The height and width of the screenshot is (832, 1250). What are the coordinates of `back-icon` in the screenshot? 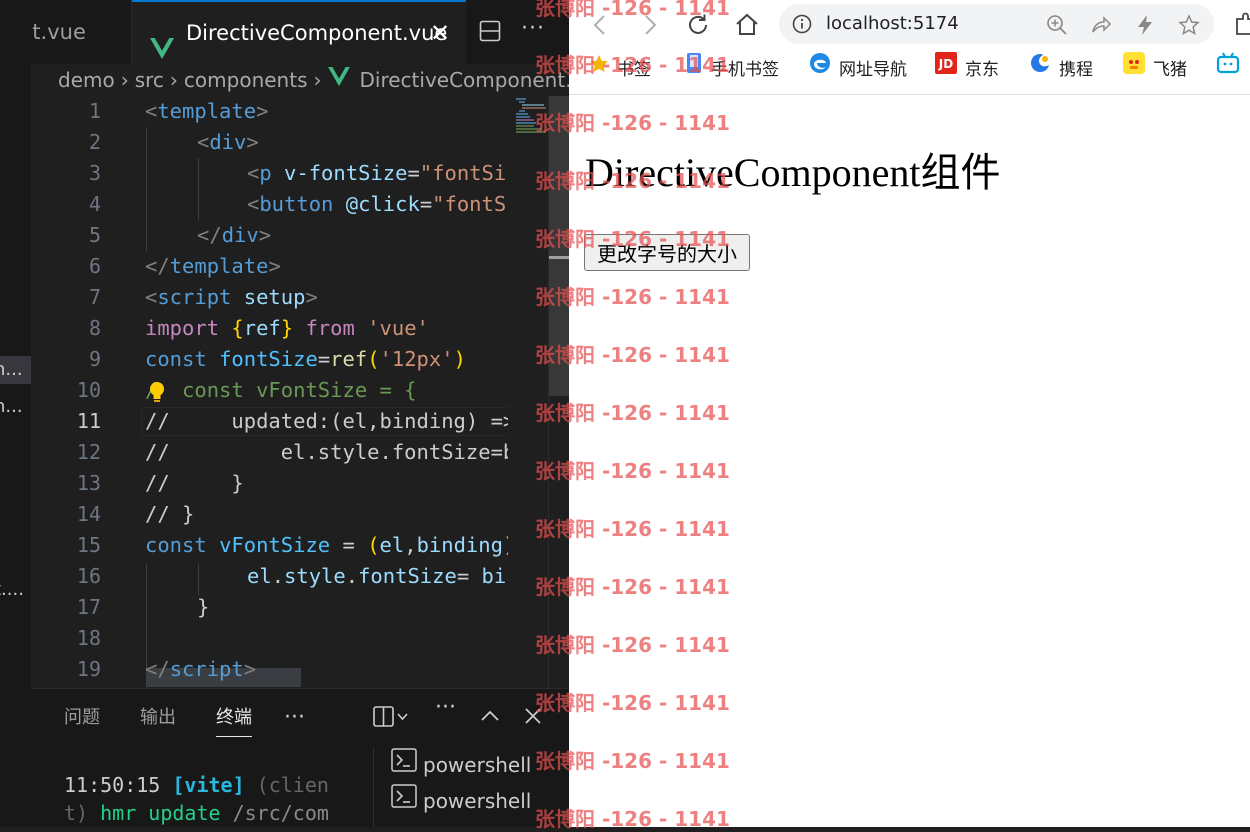 It's located at (600, 25).